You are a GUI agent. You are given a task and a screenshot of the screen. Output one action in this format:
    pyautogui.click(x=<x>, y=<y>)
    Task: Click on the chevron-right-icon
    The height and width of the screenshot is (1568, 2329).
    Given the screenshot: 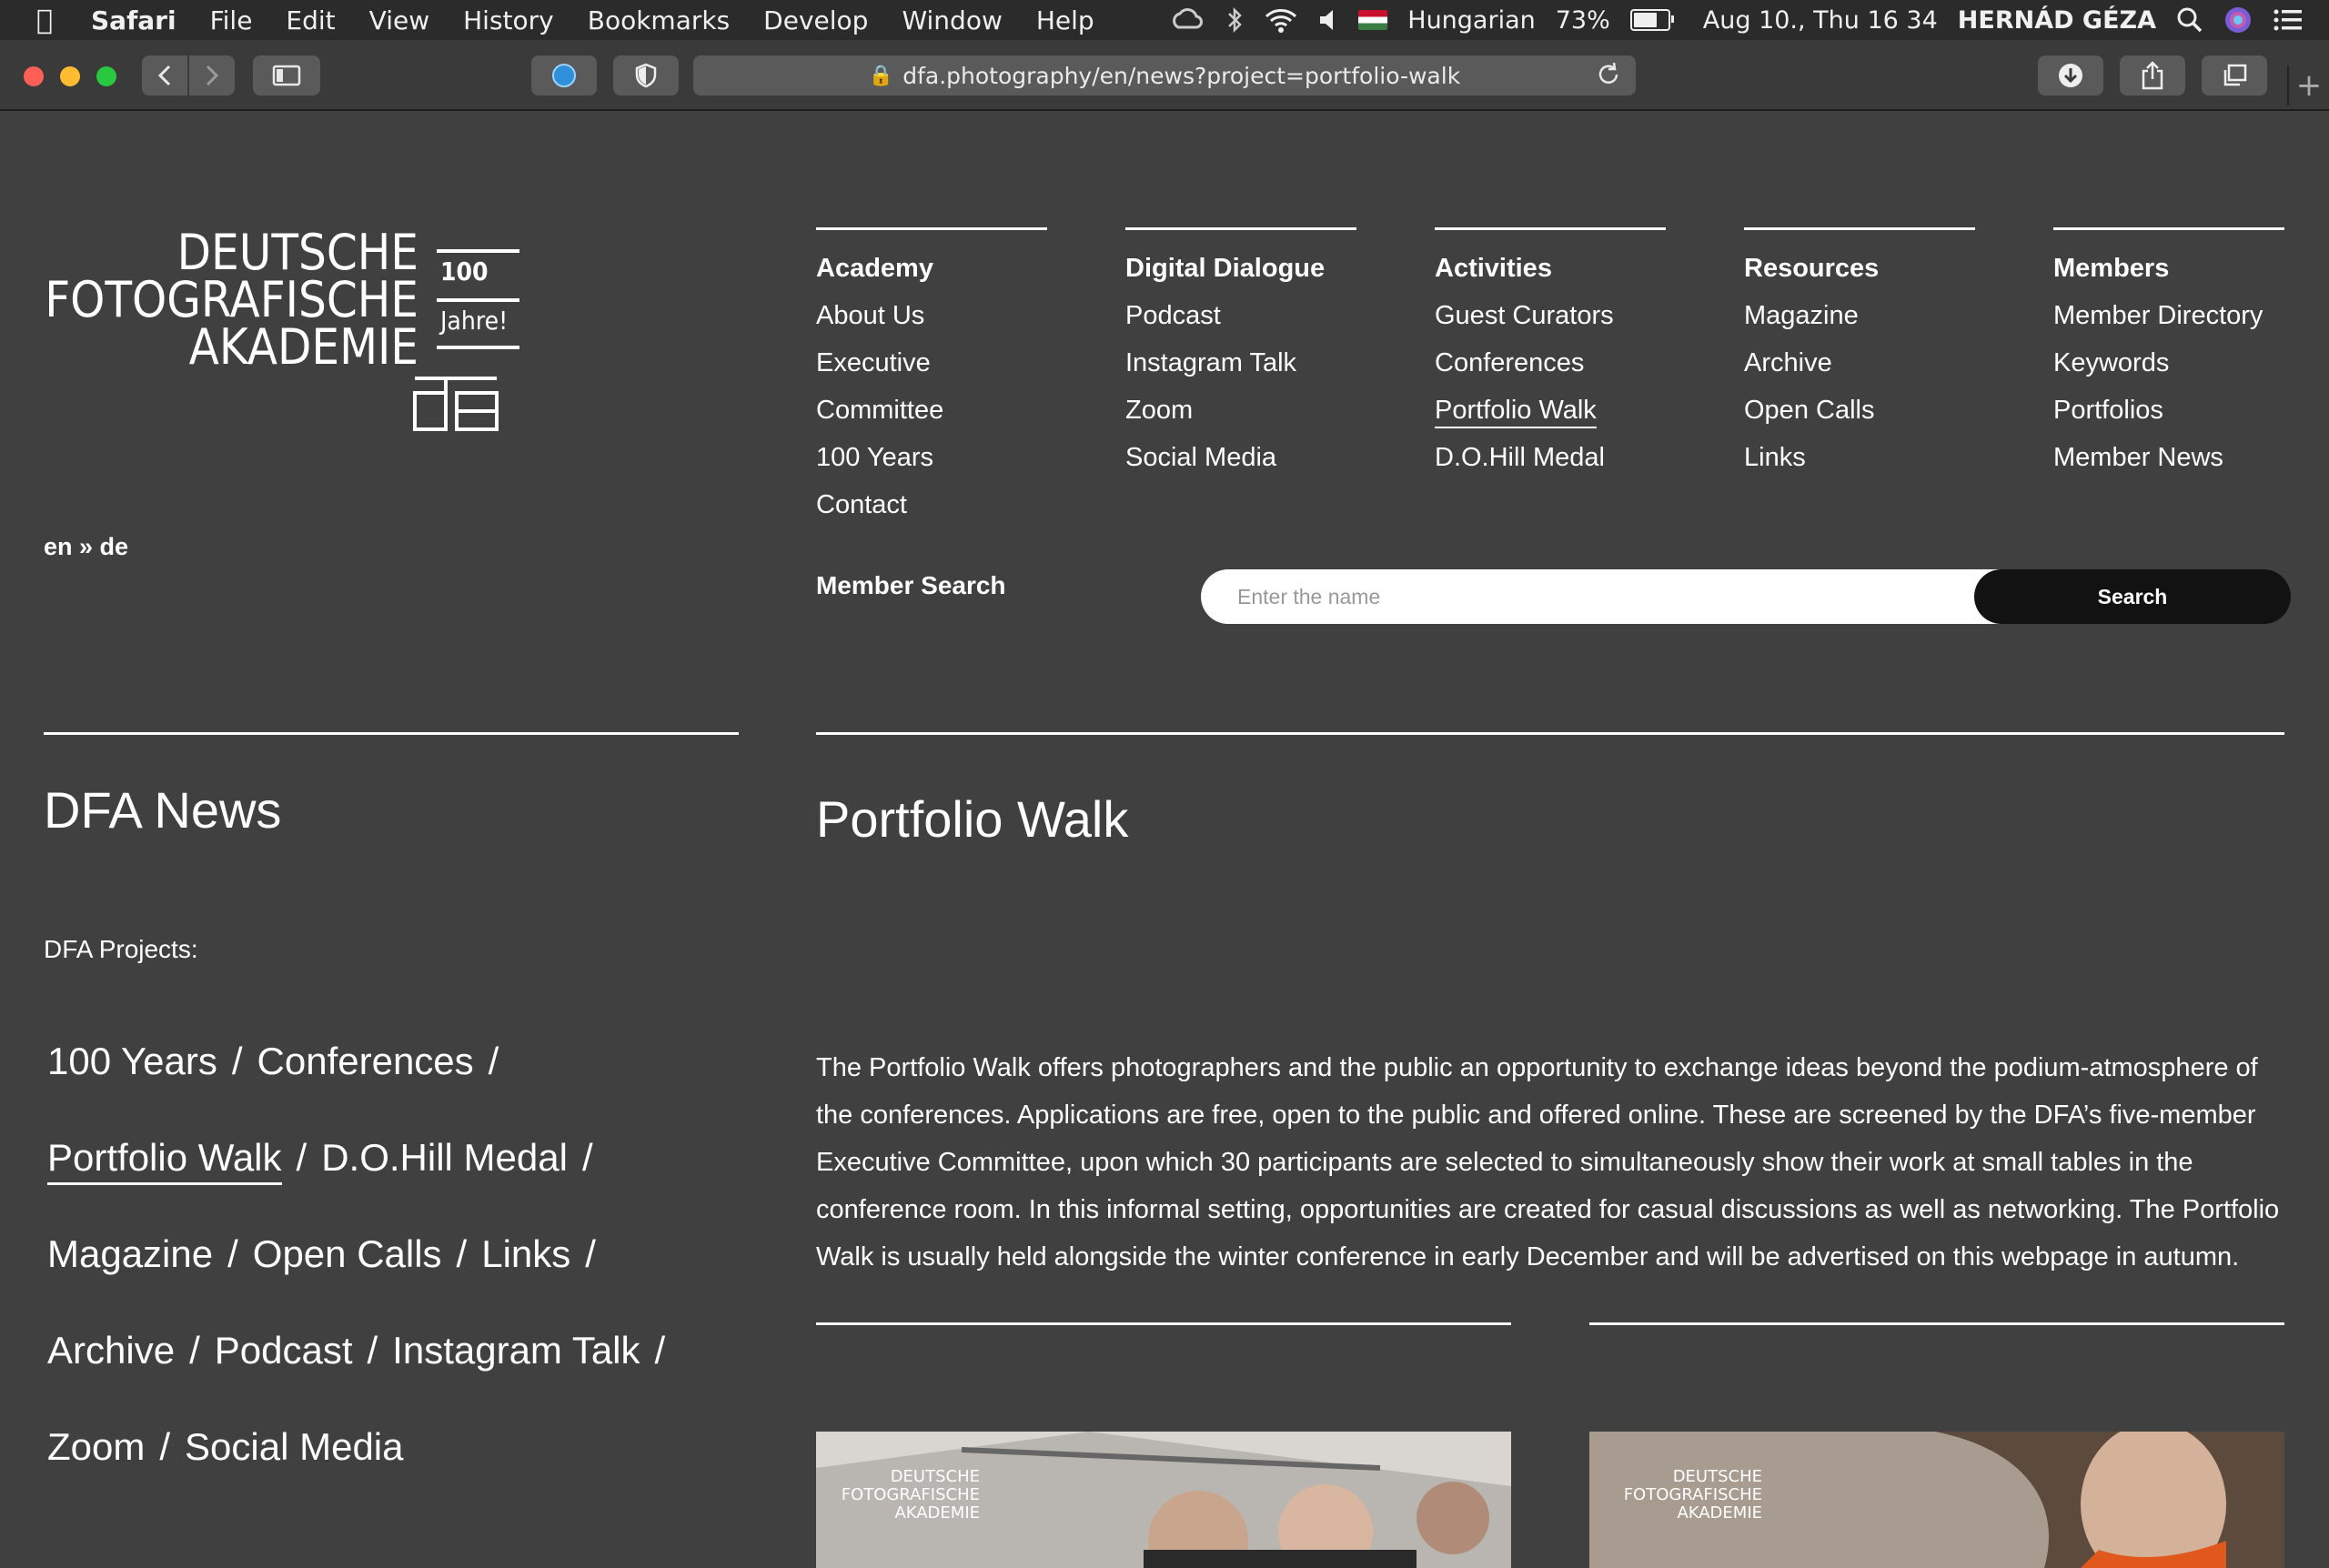 What is the action you would take?
    pyautogui.click(x=212, y=75)
    